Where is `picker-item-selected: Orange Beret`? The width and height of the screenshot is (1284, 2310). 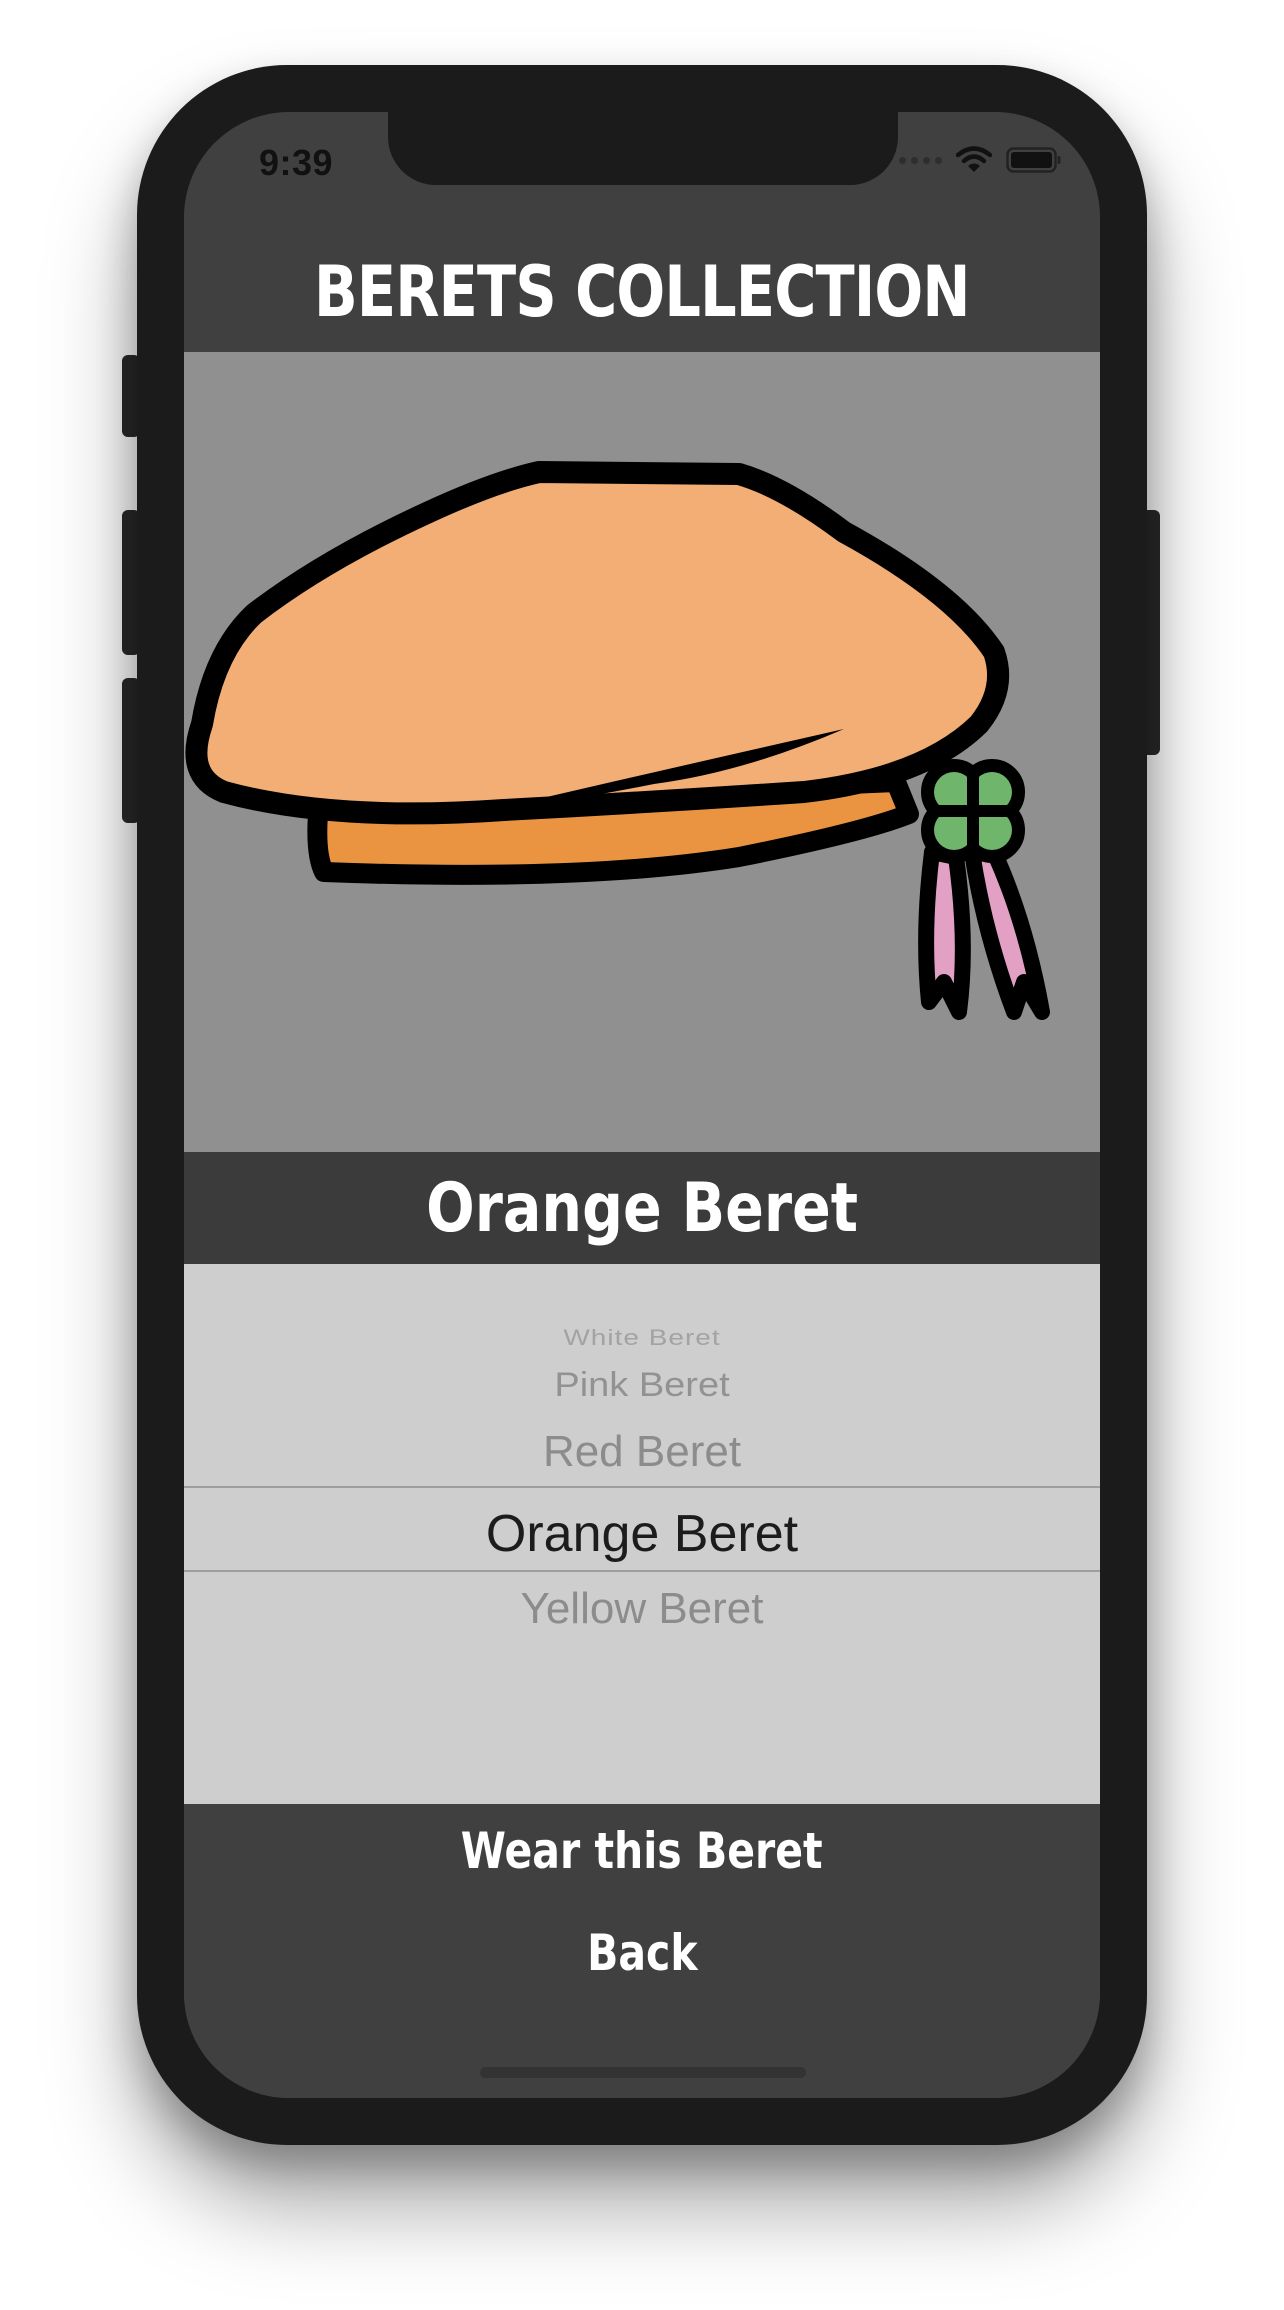 picker-item-selected: Orange Beret is located at coordinates (642, 1534).